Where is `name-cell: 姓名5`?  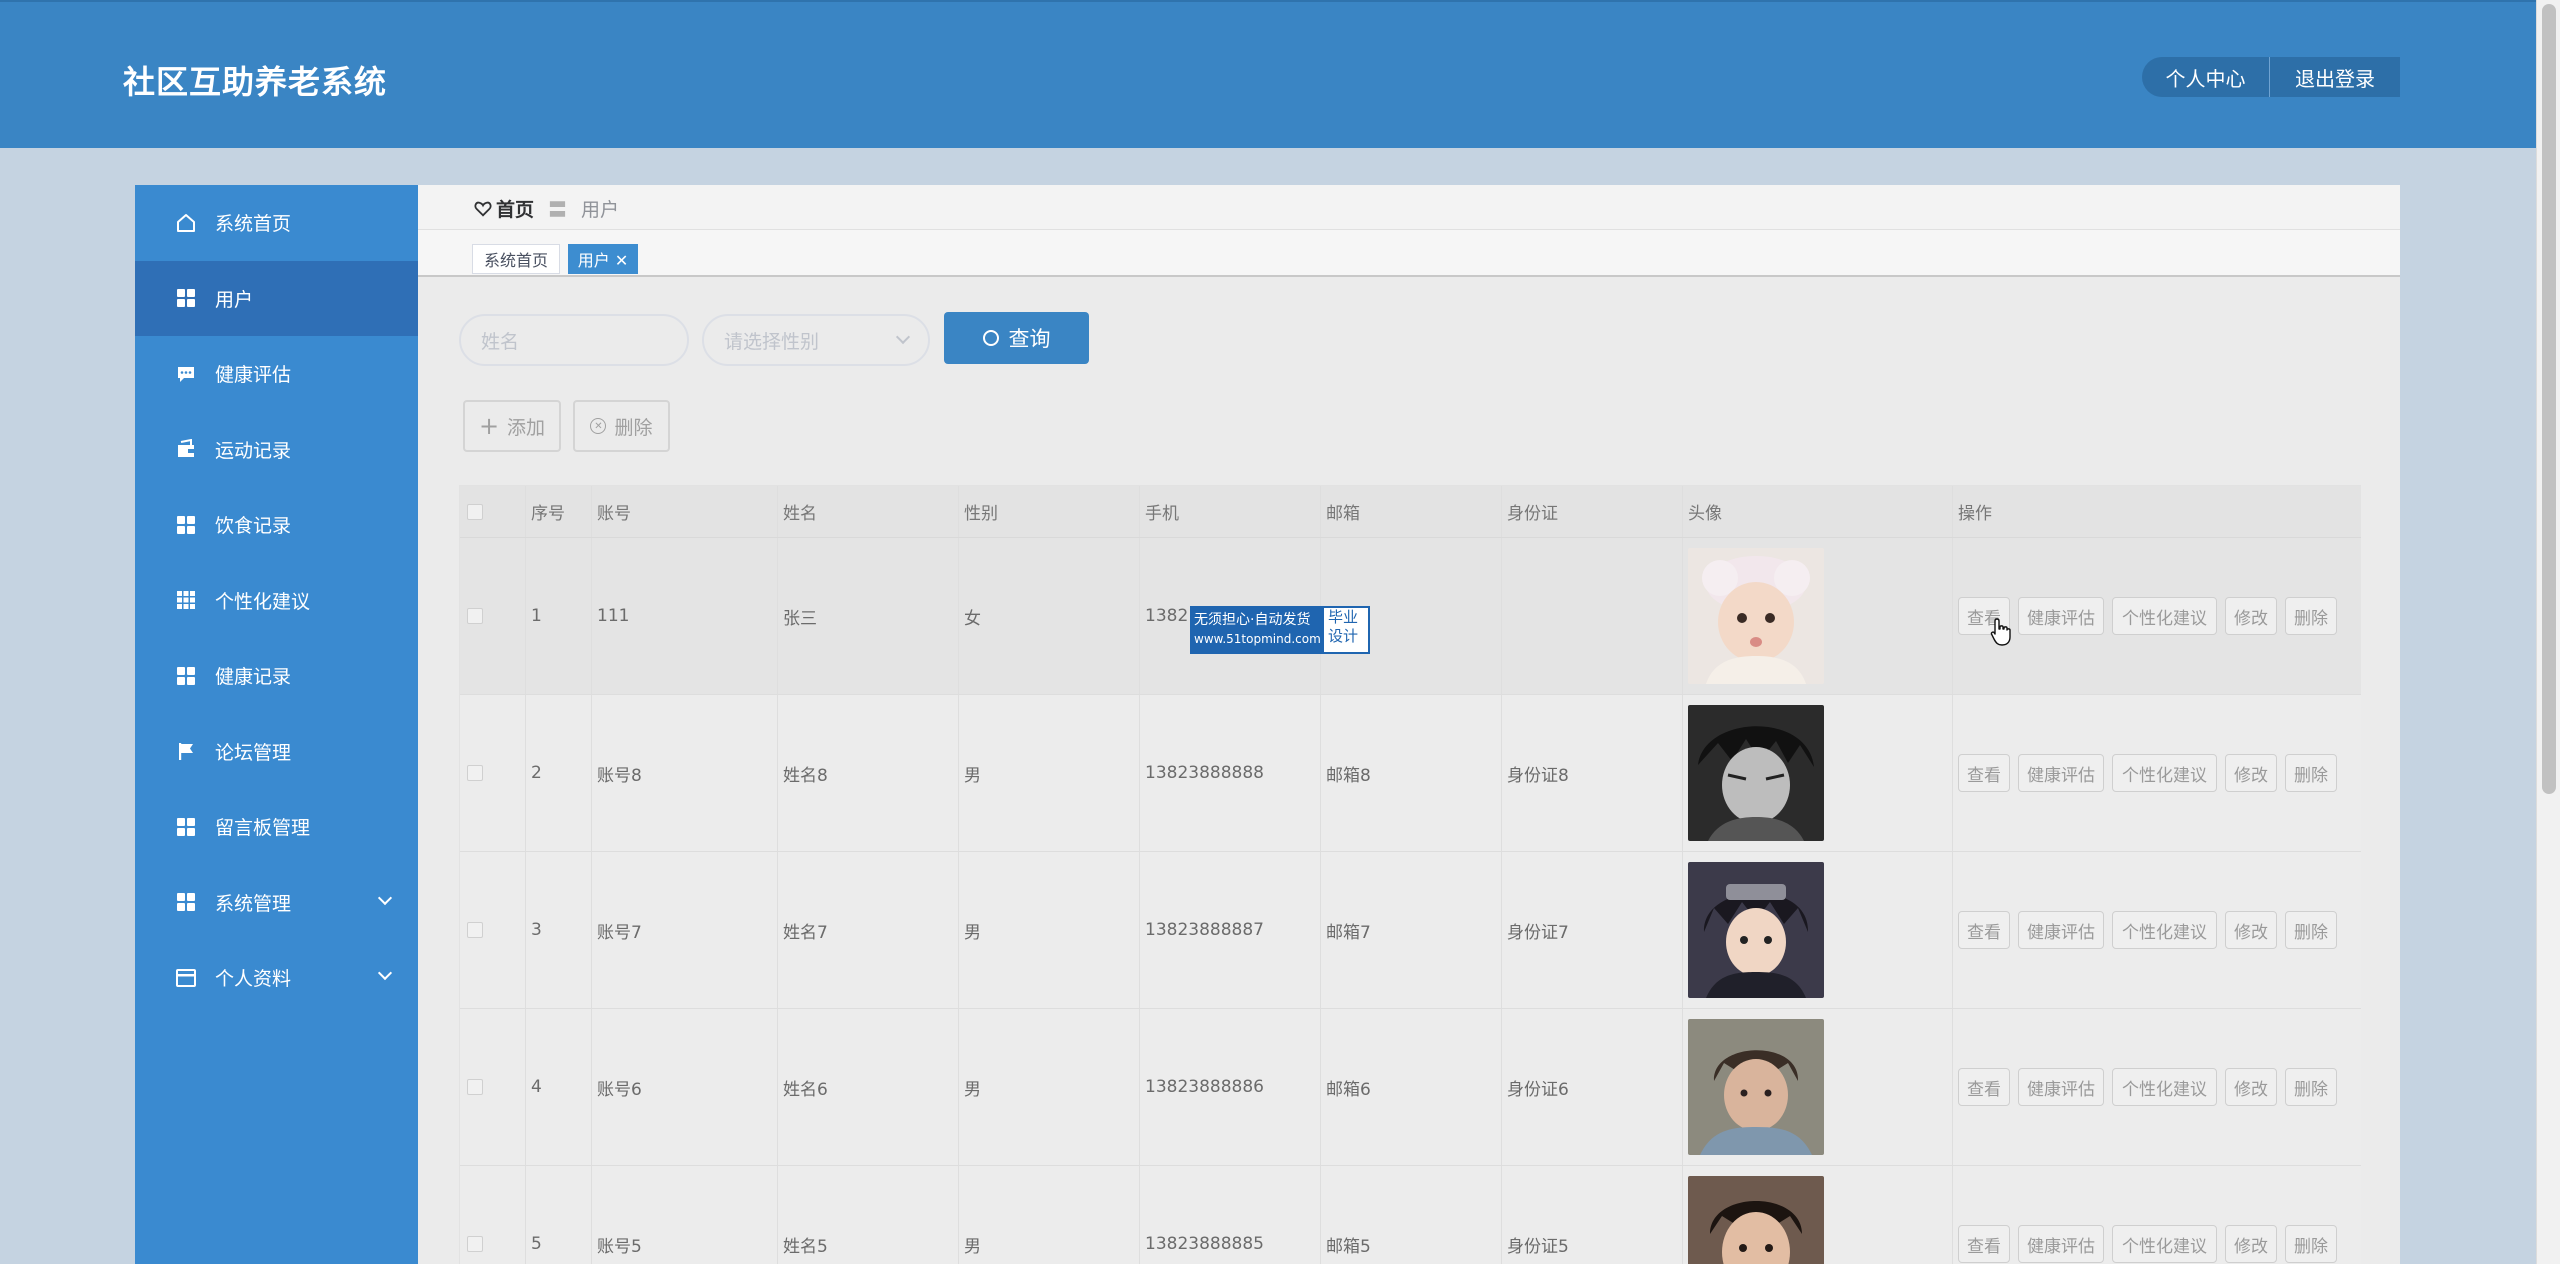
name-cell: 姓名5 is located at coordinates (868, 1215).